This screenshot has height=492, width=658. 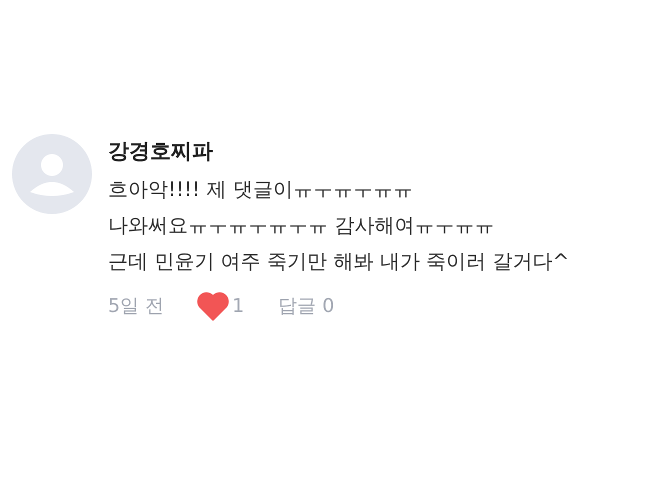 I want to click on like-button: 1, so click(x=220, y=306).